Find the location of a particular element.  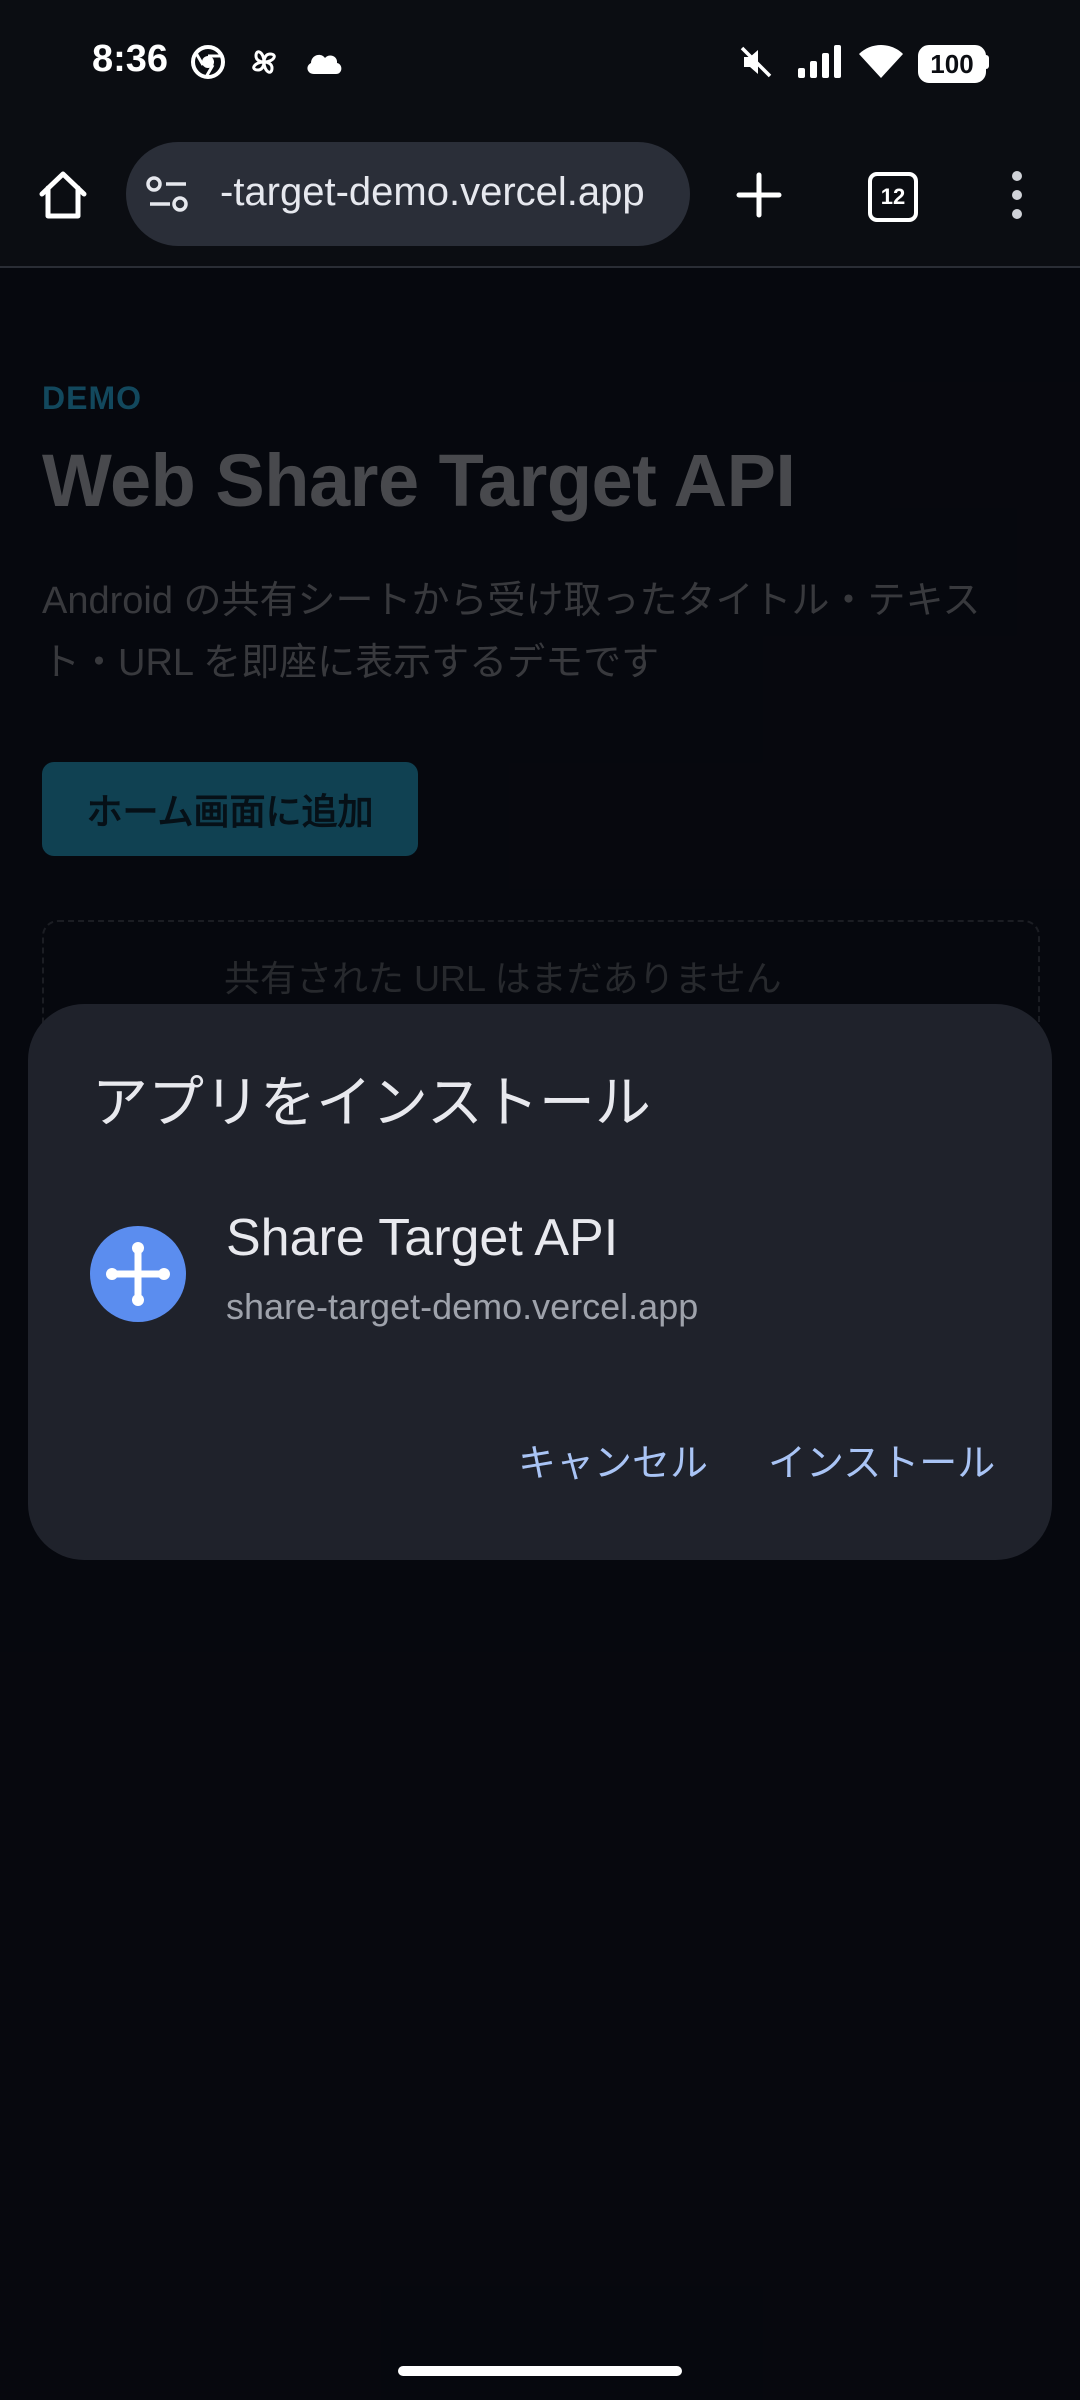

app-url: share-target-demo.vercel.app is located at coordinates (462, 1306).